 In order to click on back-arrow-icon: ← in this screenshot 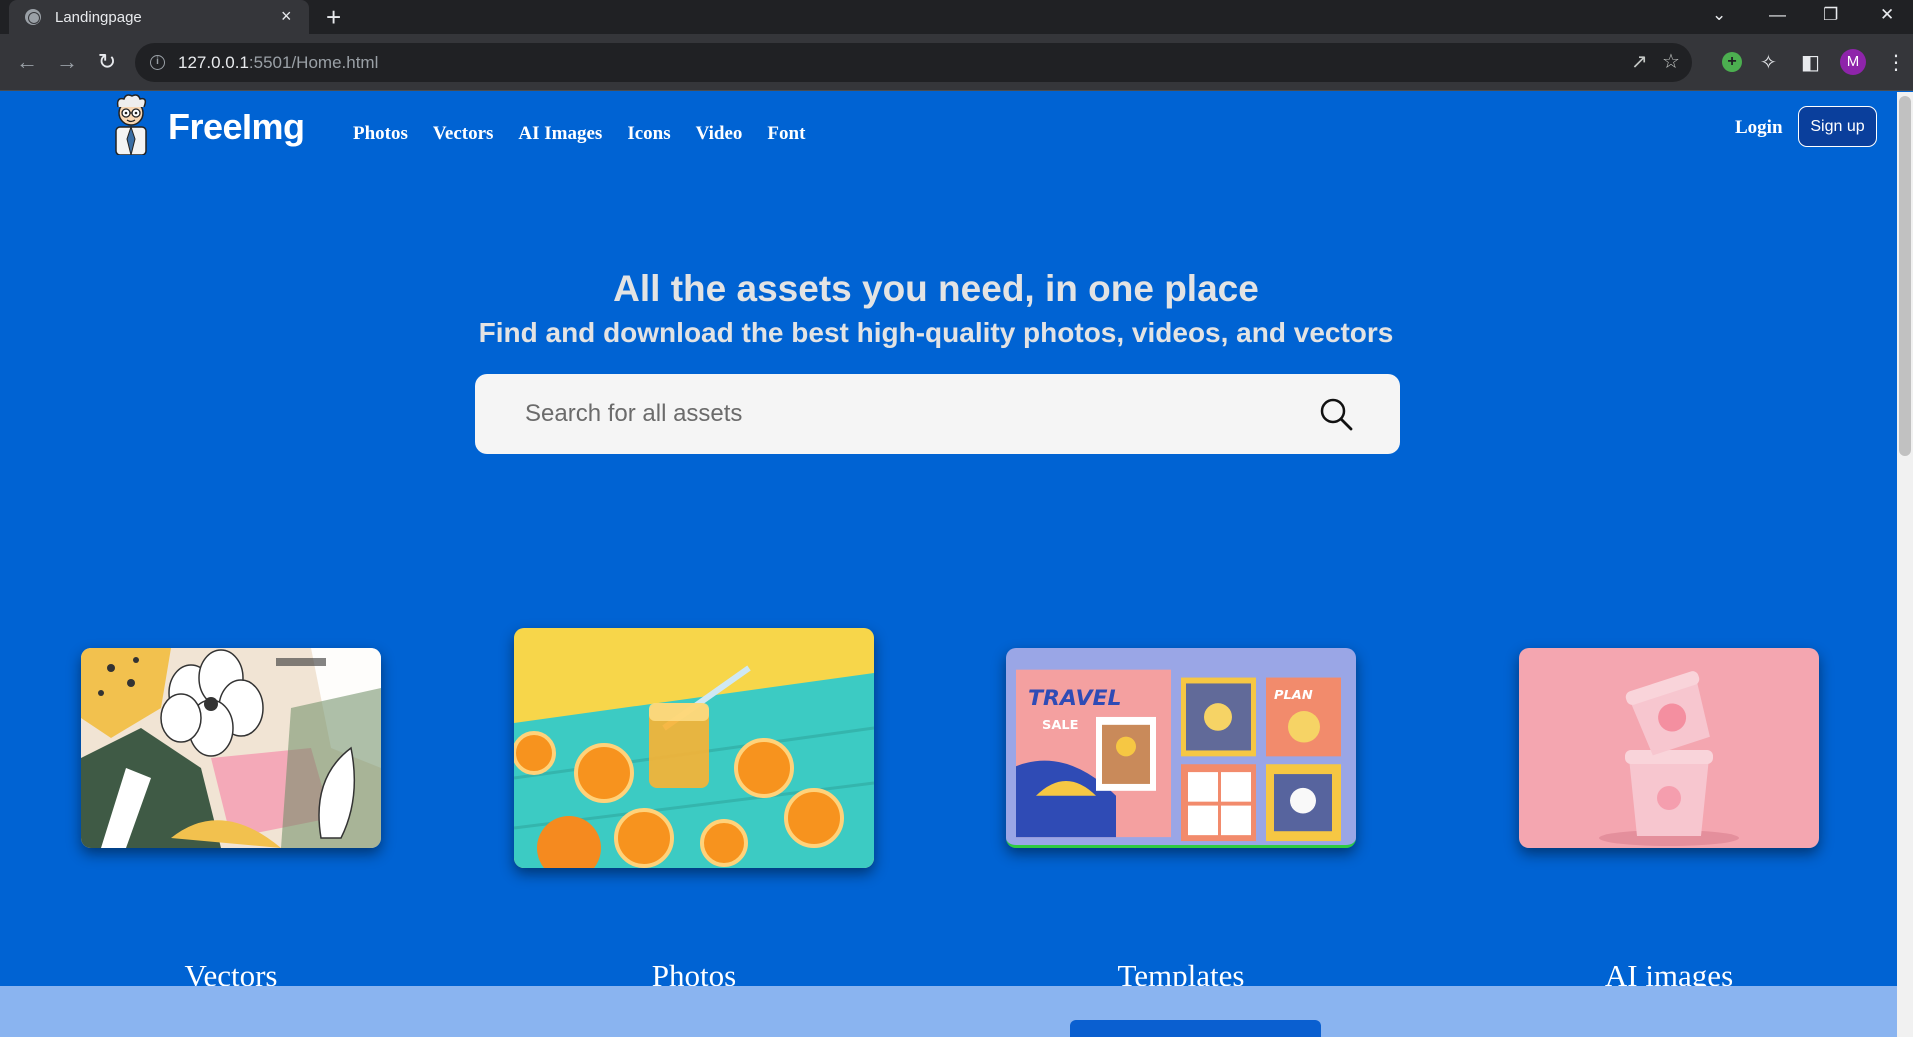, I will do `click(27, 62)`.